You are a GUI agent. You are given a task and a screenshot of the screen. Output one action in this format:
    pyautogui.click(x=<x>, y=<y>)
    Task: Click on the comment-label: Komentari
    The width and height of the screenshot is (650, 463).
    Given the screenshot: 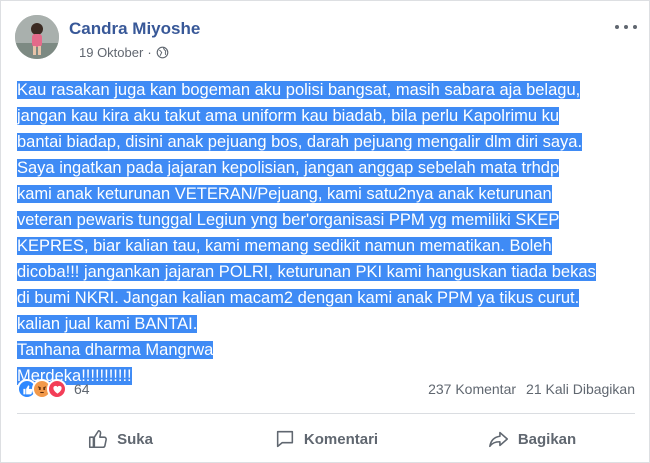 What is the action you would take?
    pyautogui.click(x=341, y=439)
    